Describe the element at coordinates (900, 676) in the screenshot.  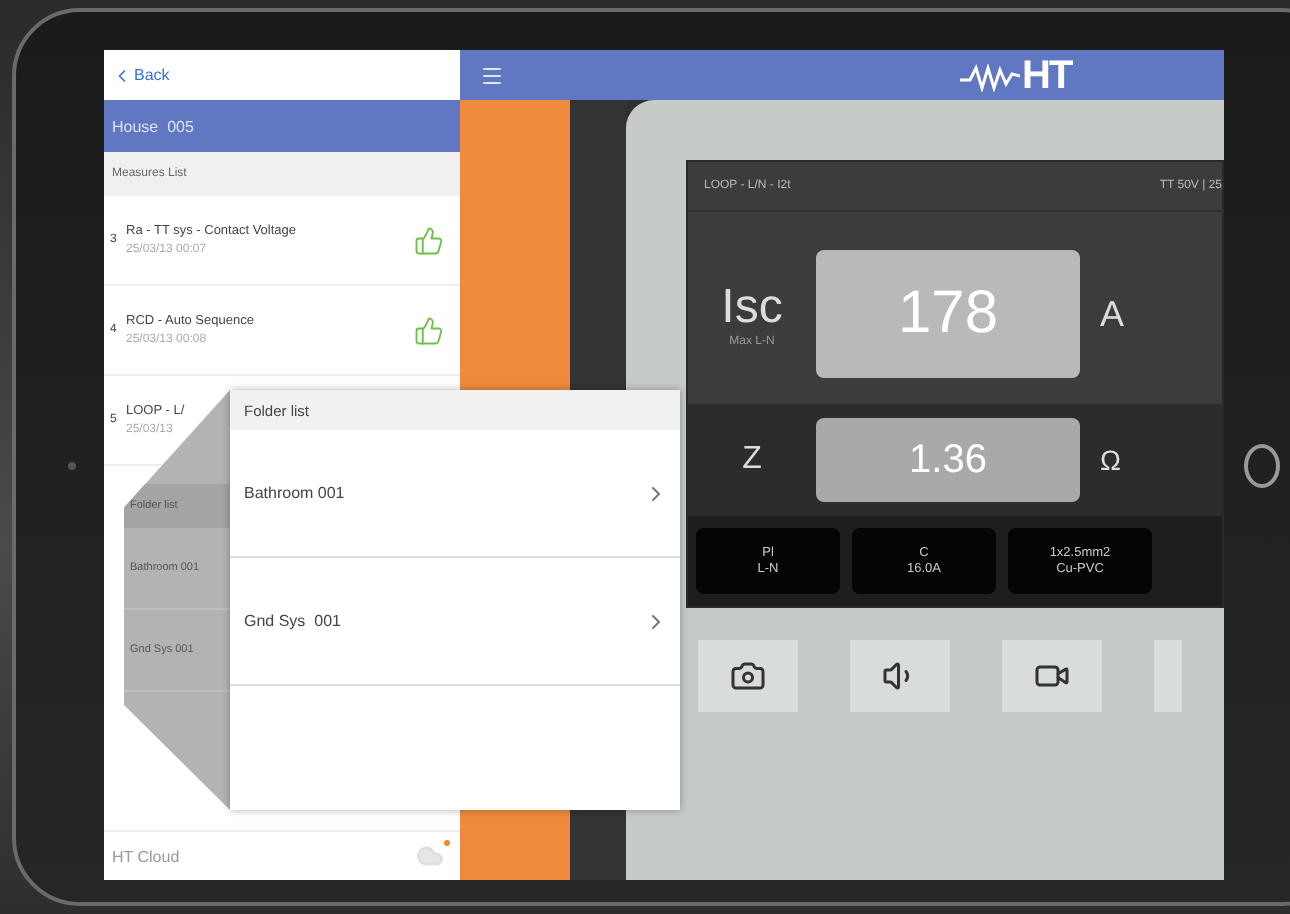
I see `speaker-button` at that location.